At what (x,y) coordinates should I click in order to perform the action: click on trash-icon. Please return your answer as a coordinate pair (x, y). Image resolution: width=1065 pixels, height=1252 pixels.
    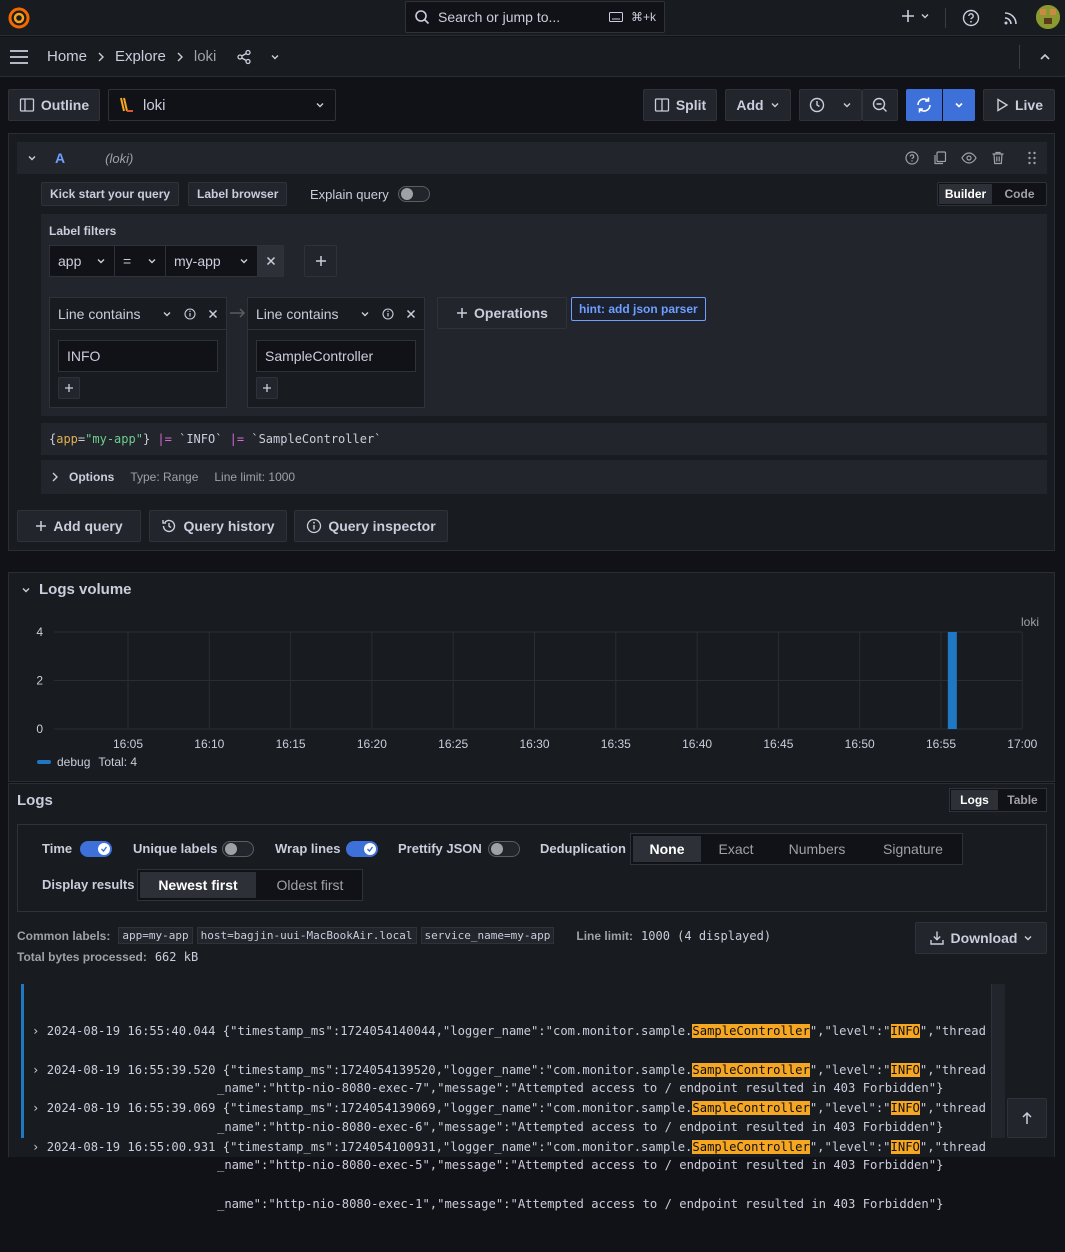
    Looking at the image, I should click on (998, 158).